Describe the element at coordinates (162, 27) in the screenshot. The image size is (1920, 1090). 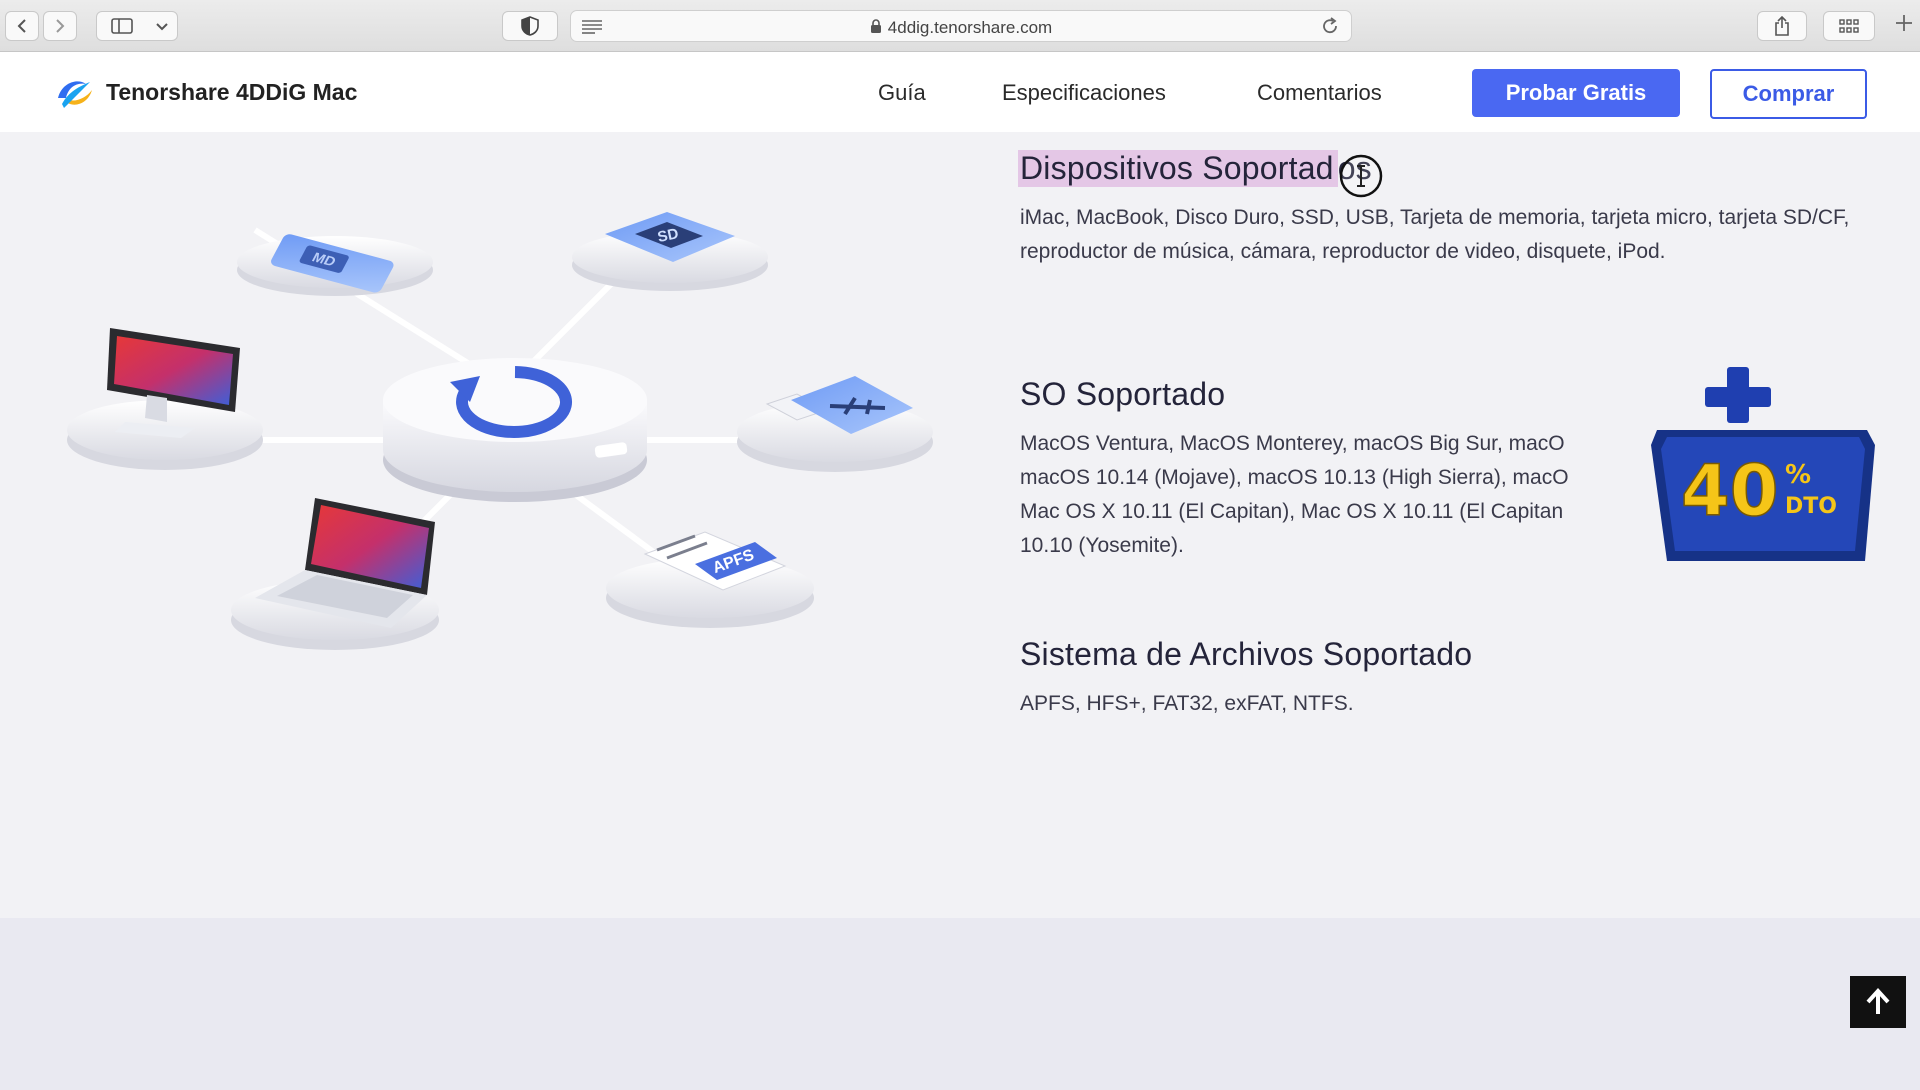
I see `chevron-down-icon` at that location.